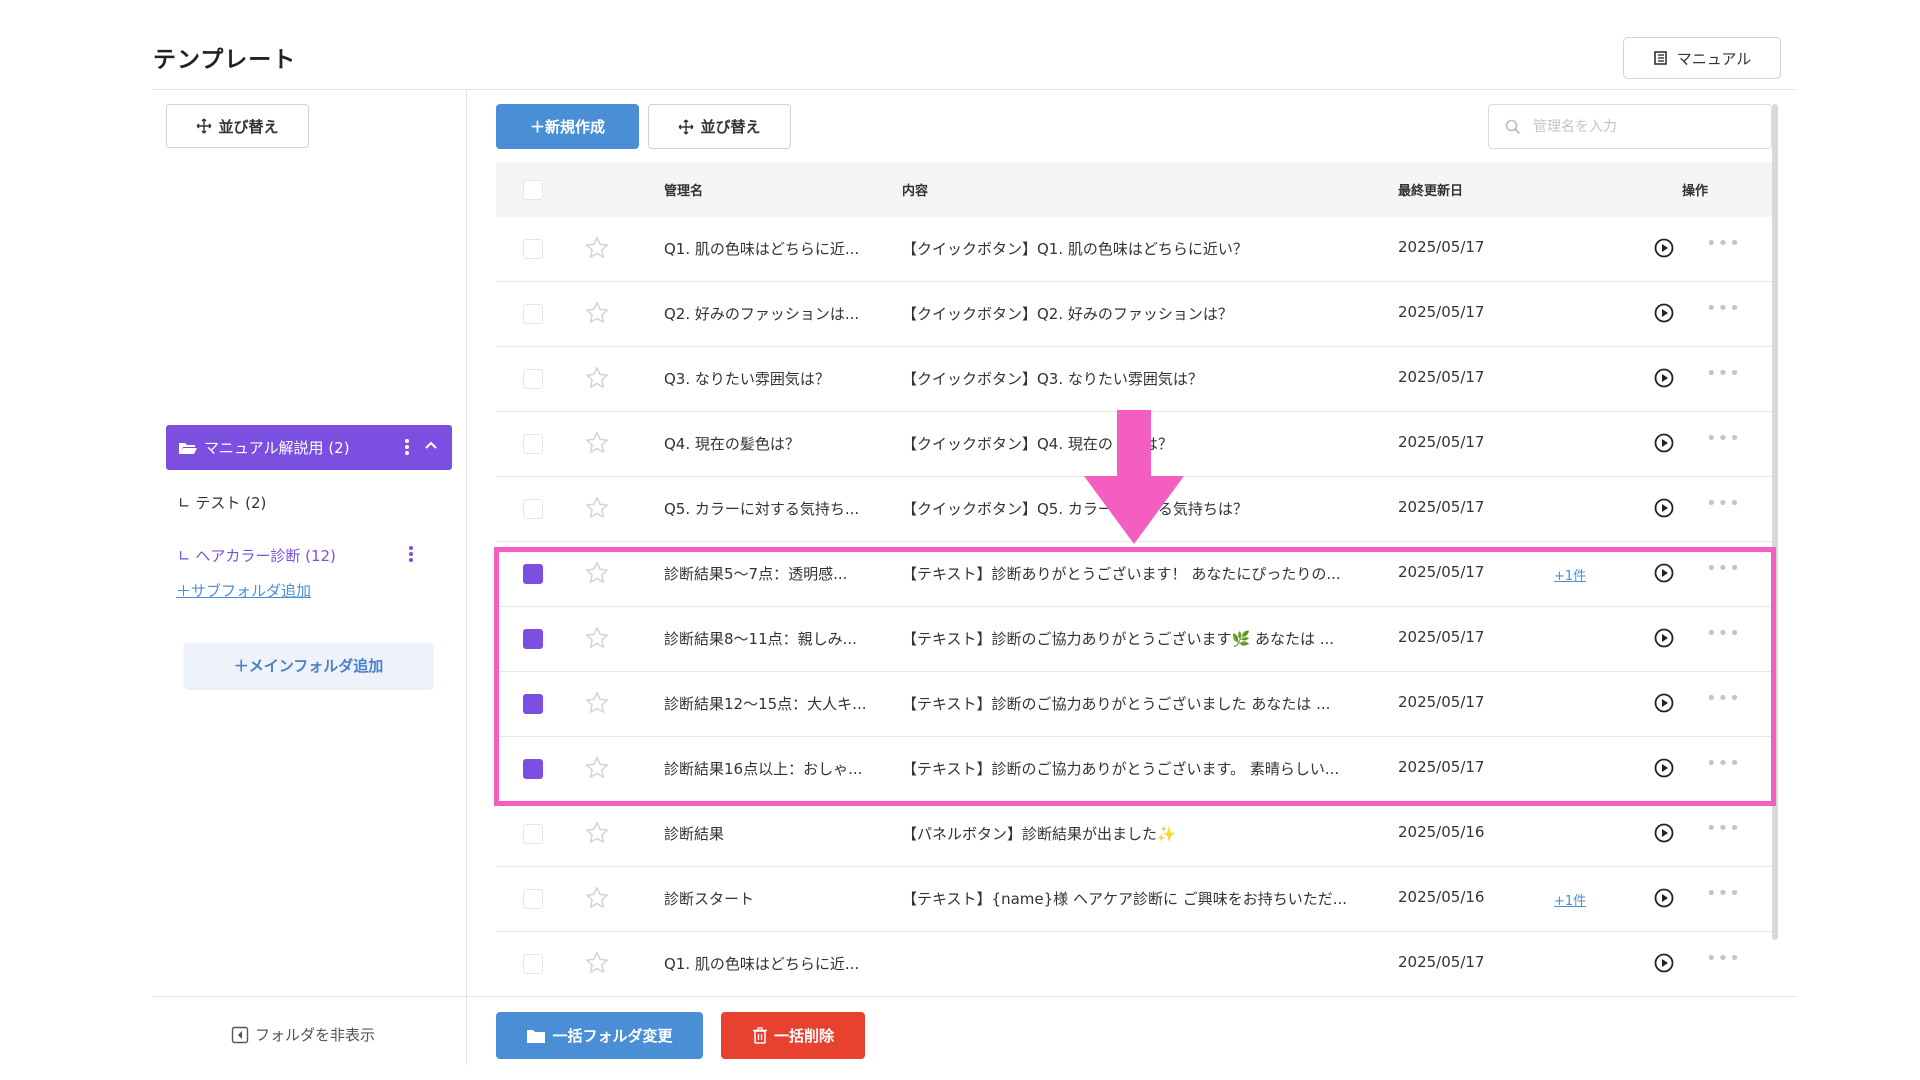 The image size is (1920, 1080). Describe the element at coordinates (308, 665) in the screenshot. I see `add-mainfolder-button: ＋メインフォルダ追加` at that location.